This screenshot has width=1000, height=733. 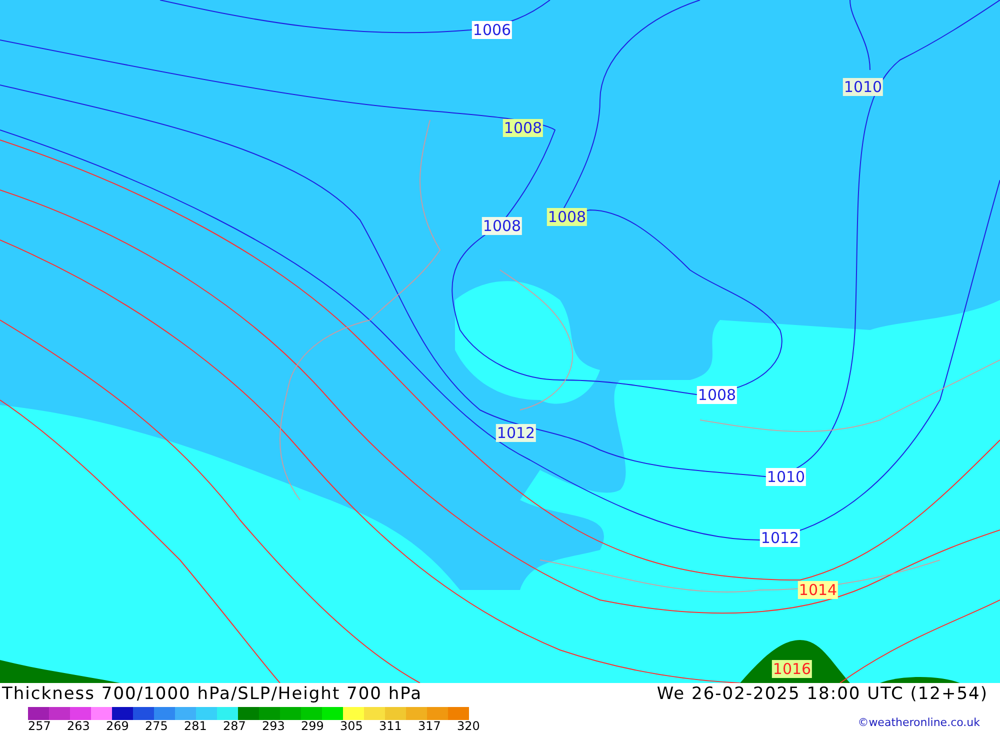 I want to click on isobar-label: 1016, so click(x=792, y=669).